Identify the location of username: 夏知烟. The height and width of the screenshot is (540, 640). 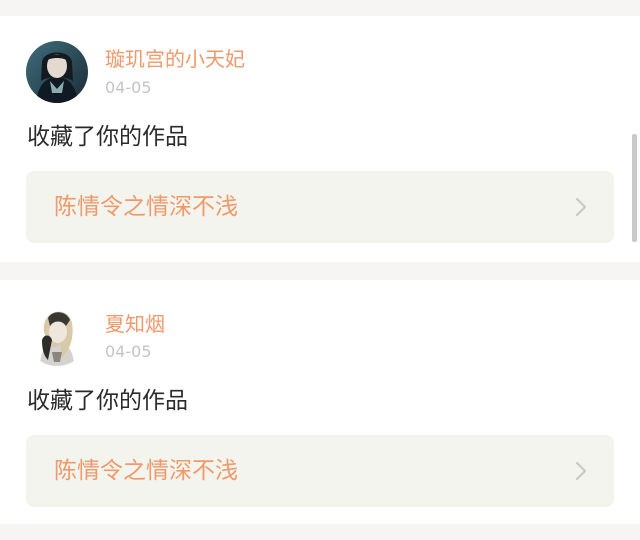
(135, 324).